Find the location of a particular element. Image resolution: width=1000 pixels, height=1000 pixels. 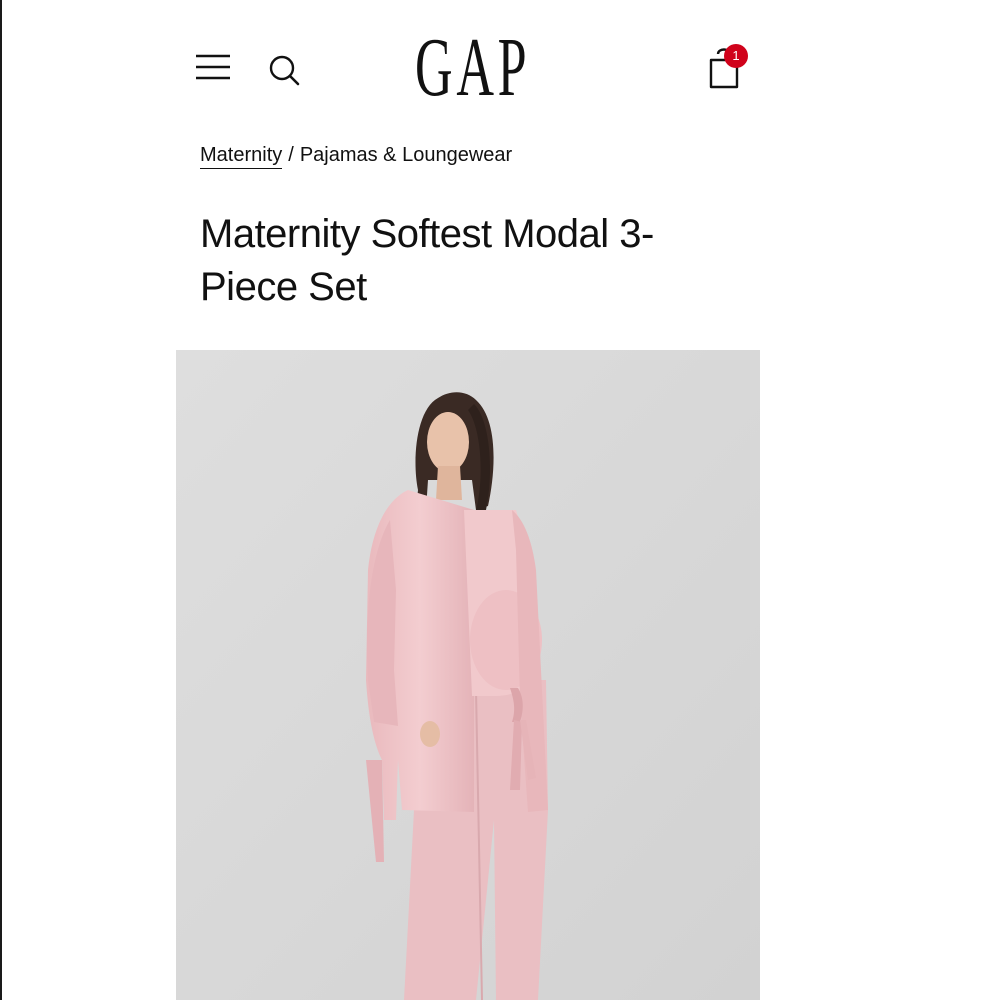

menu-button is located at coordinates (213, 68).